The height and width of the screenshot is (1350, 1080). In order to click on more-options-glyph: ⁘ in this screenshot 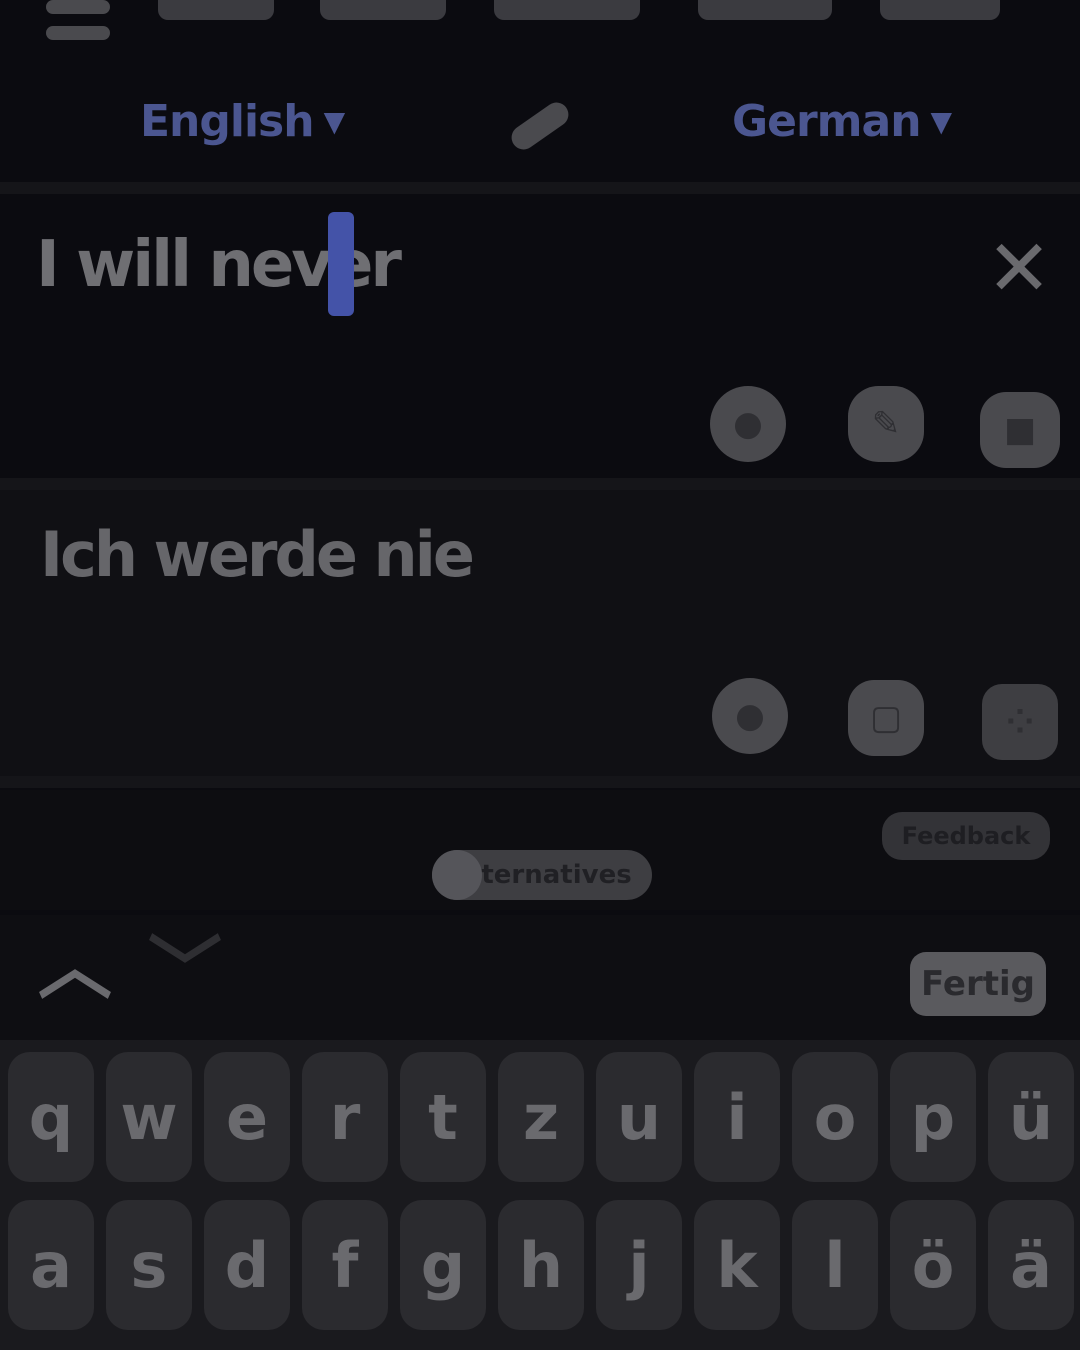, I will do `click(1020, 722)`.